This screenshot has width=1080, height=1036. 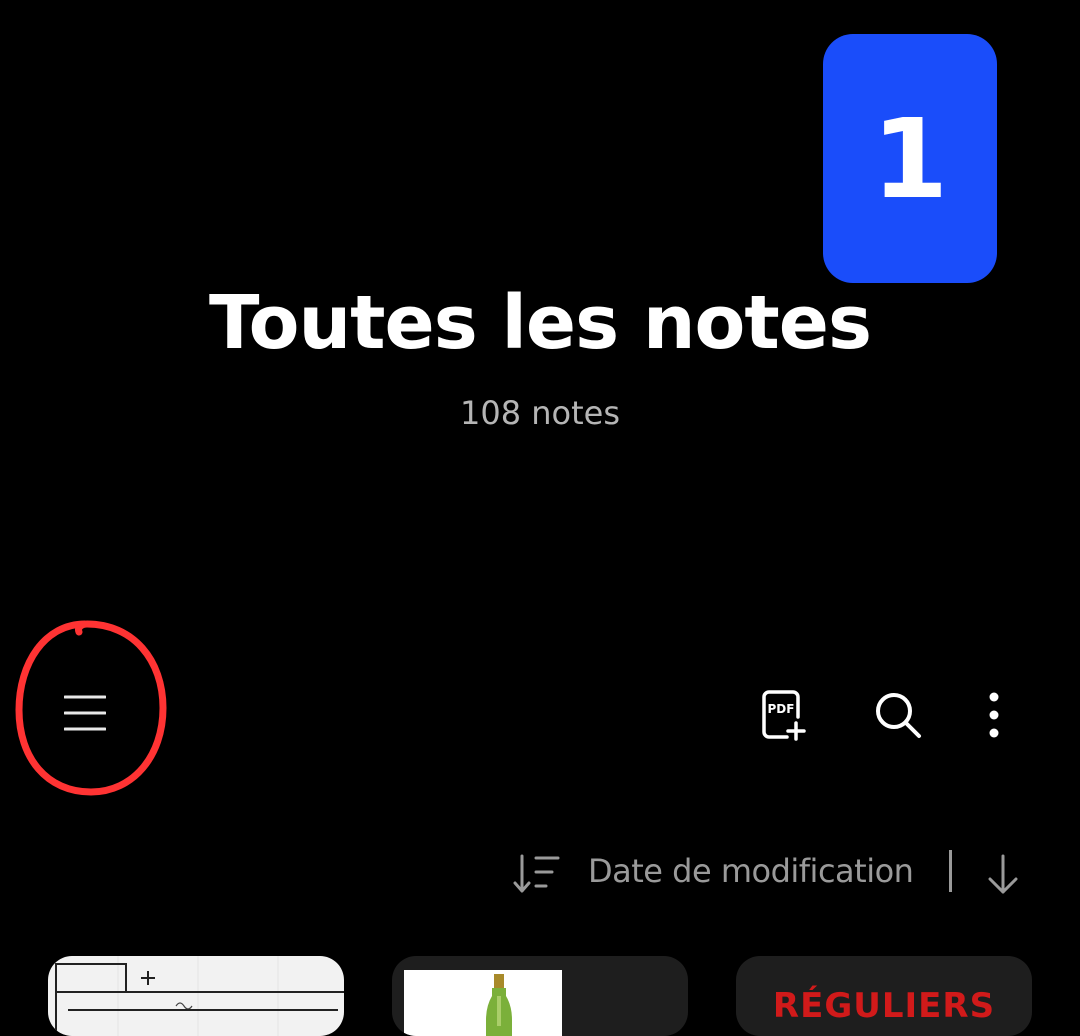 I want to click on search-button, so click(x=898, y=715).